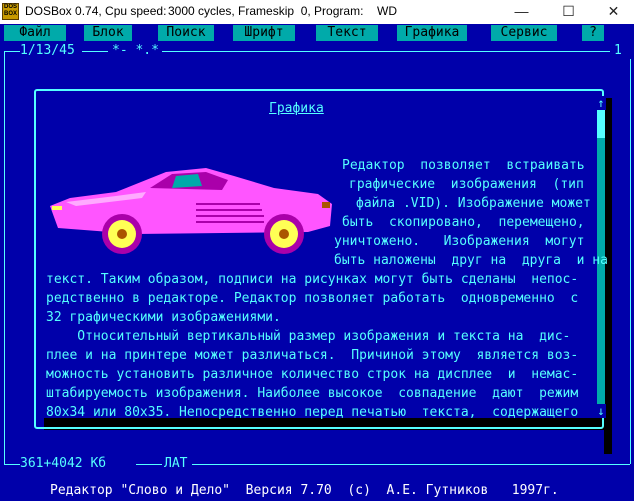  Describe the element at coordinates (521, 12) in the screenshot. I see `minimize-button: —` at that location.